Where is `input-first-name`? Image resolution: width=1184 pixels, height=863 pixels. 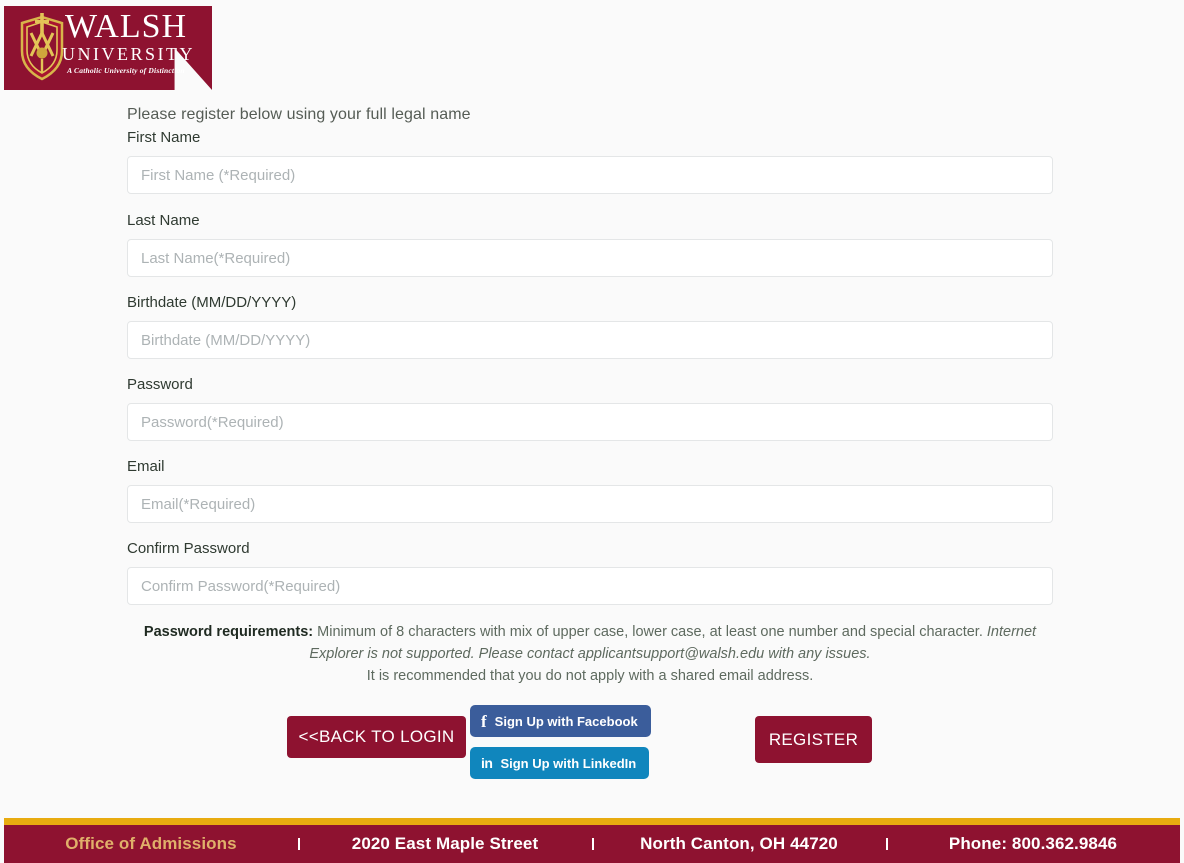
input-first-name is located at coordinates (590, 175).